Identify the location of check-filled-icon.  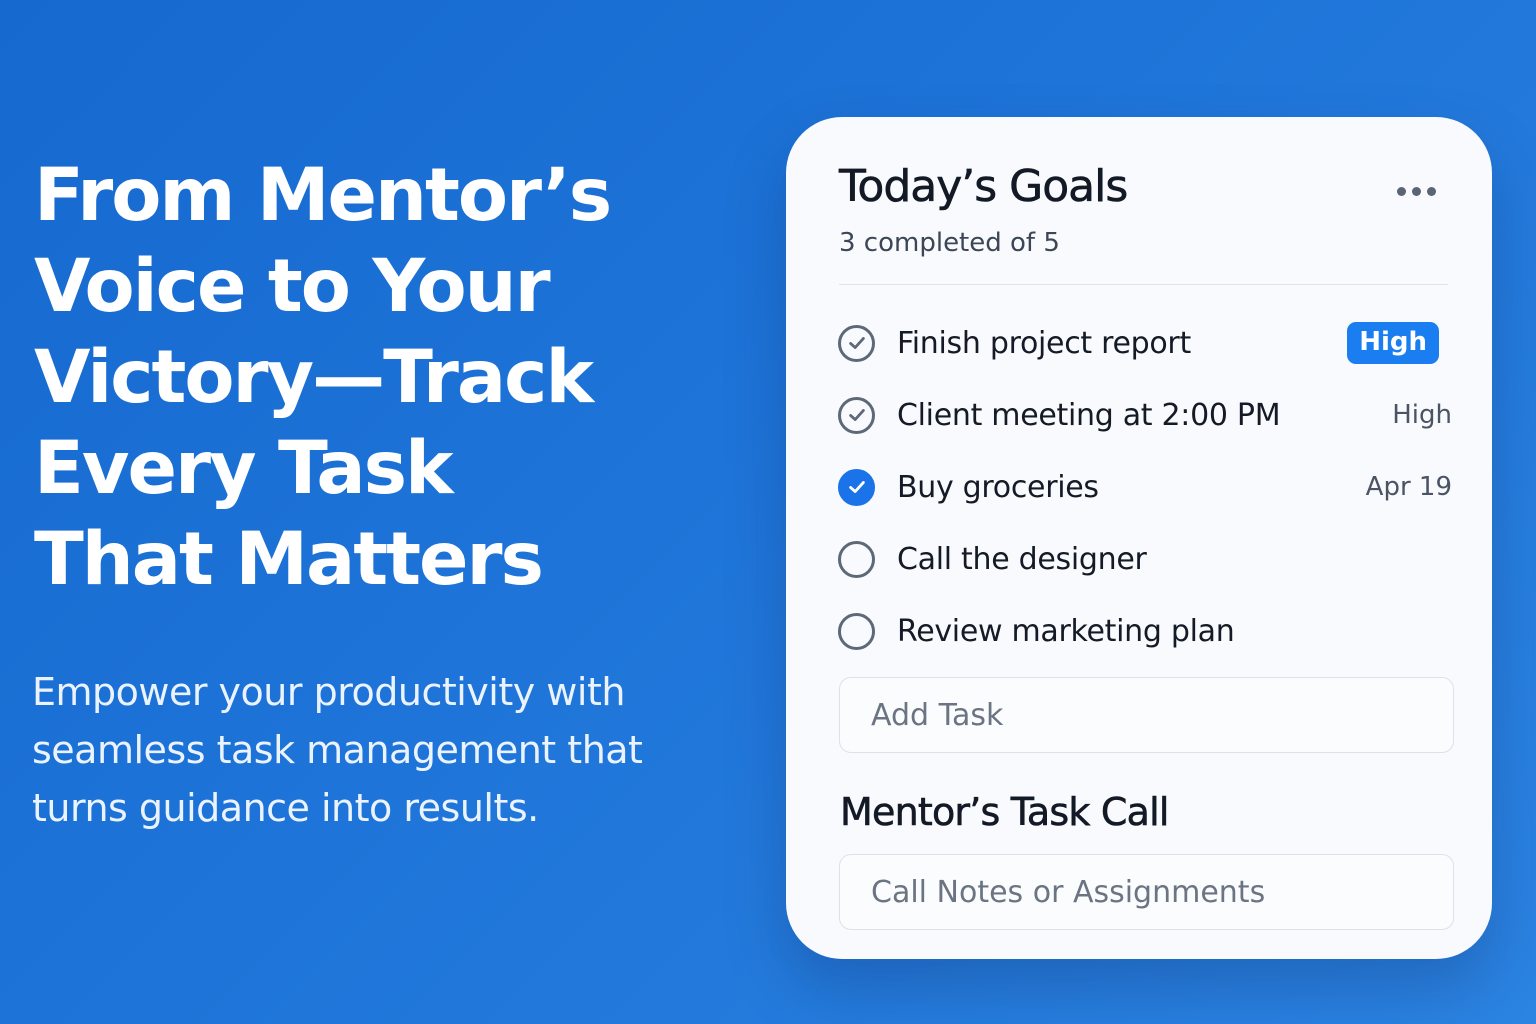
(856, 487).